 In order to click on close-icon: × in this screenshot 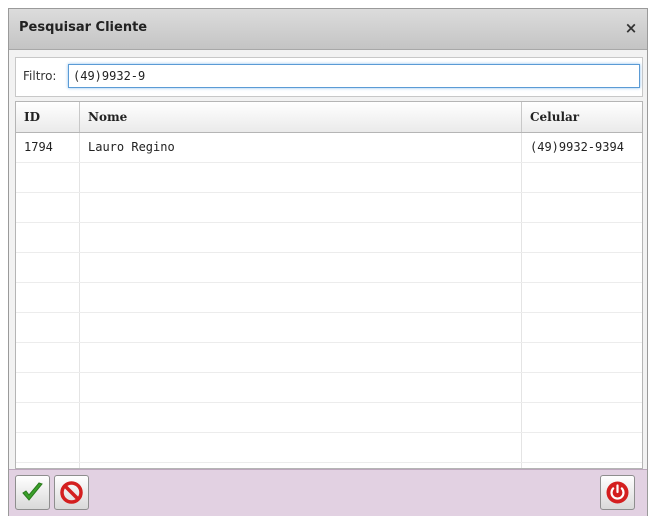, I will do `click(631, 28)`.